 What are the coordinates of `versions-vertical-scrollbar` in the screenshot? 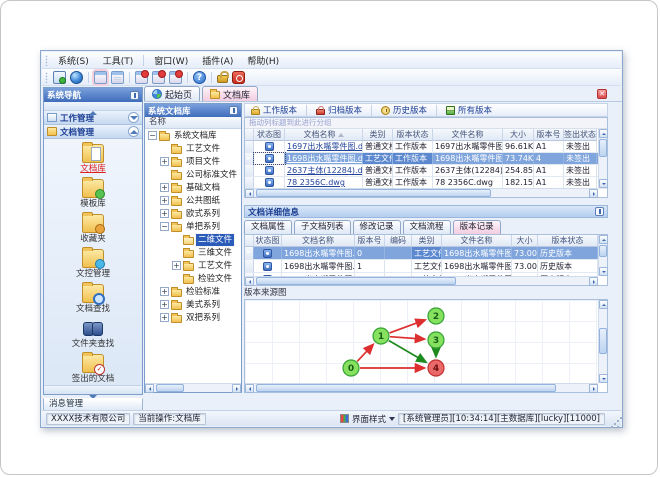 It's located at (603, 255).